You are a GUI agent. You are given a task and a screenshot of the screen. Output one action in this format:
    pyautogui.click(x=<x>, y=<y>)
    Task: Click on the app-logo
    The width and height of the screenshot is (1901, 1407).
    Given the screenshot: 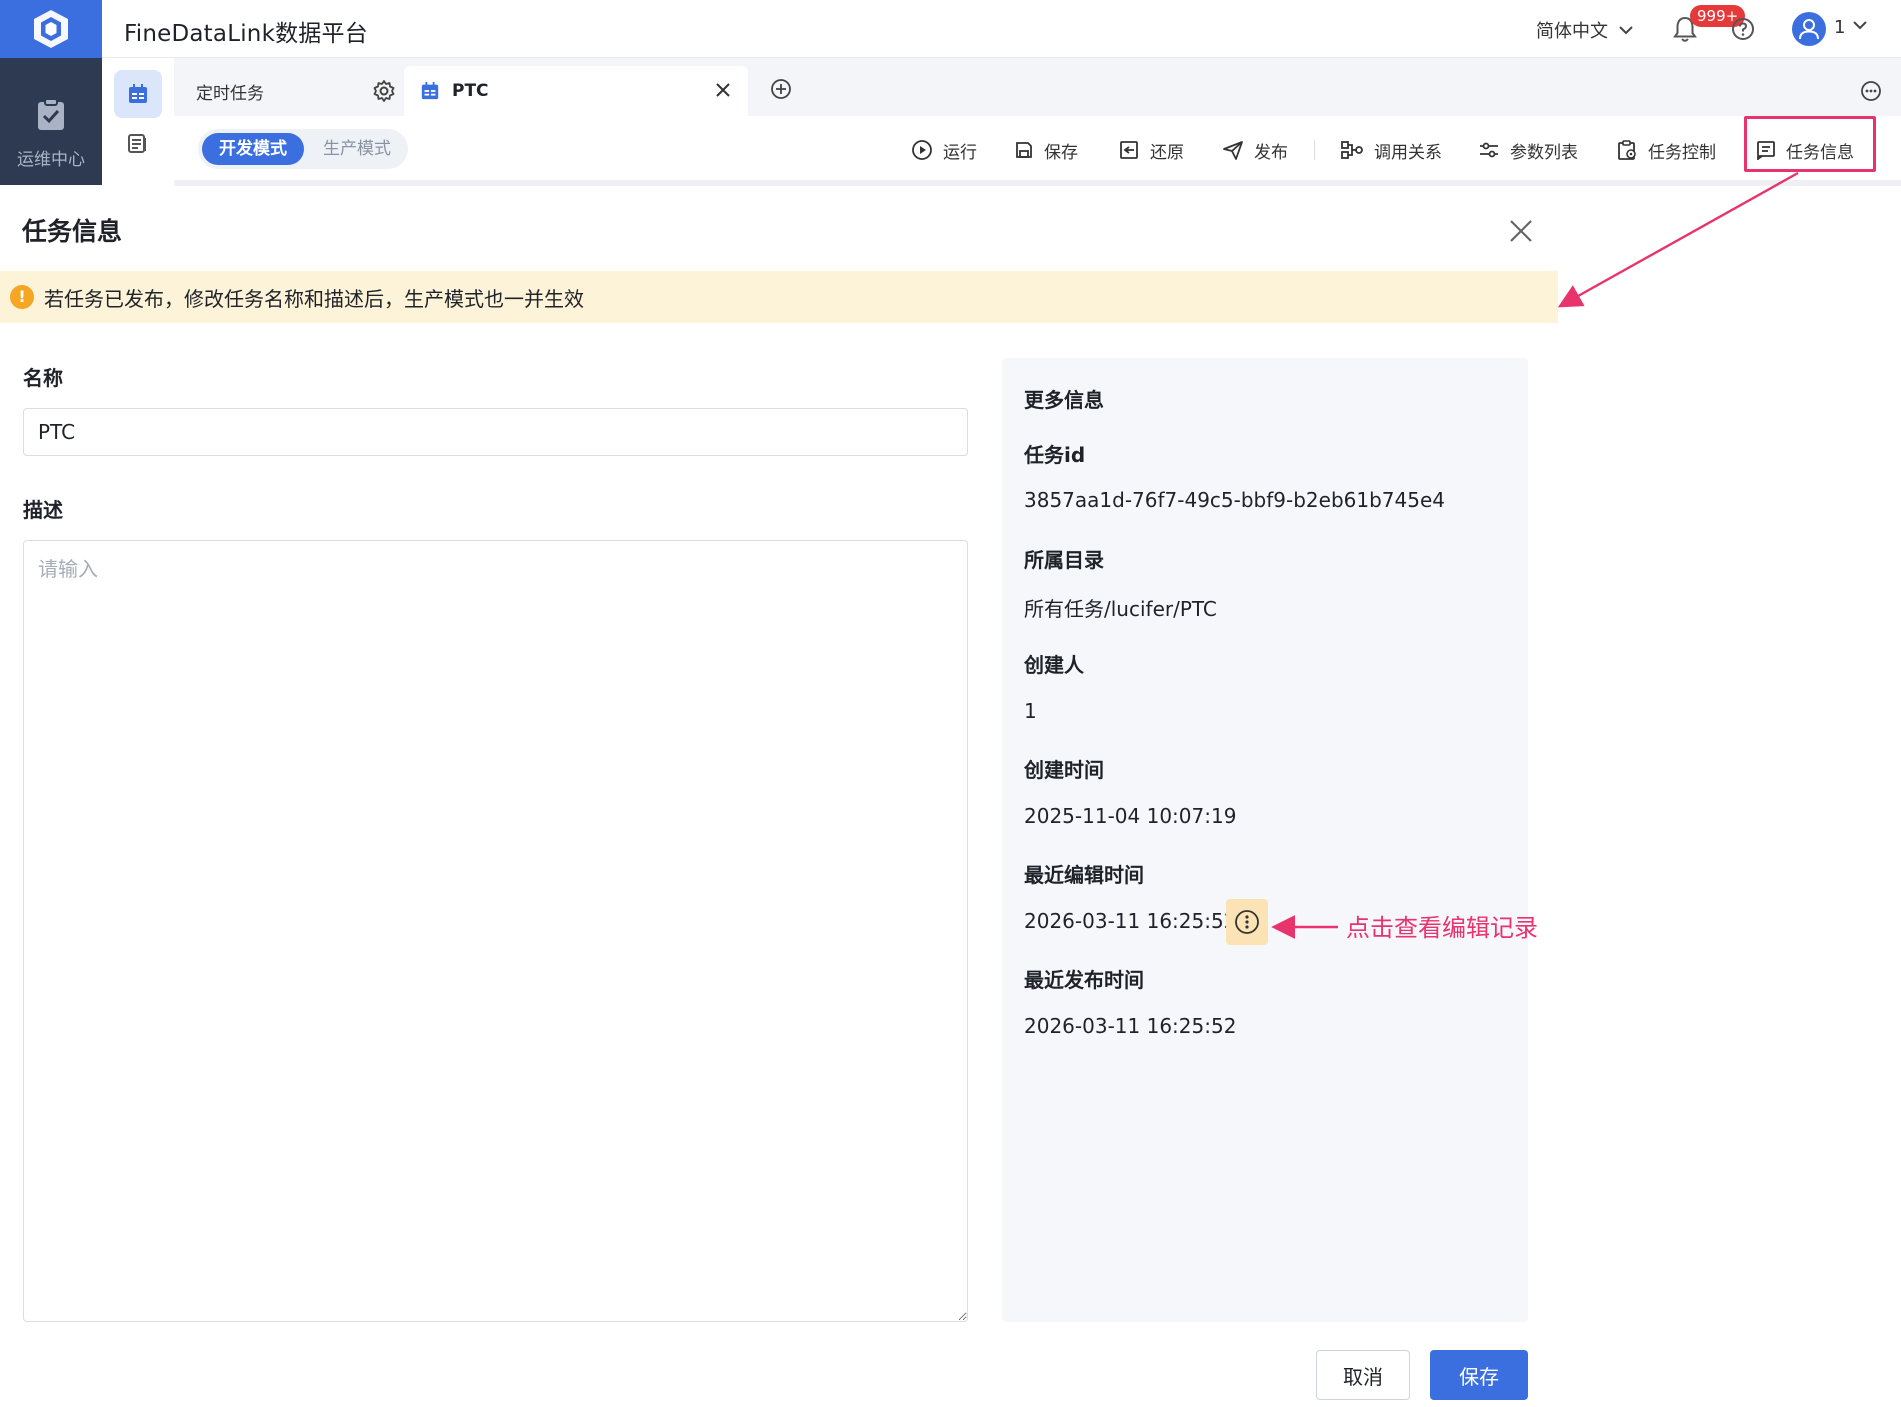 What is the action you would take?
    pyautogui.click(x=51, y=29)
    